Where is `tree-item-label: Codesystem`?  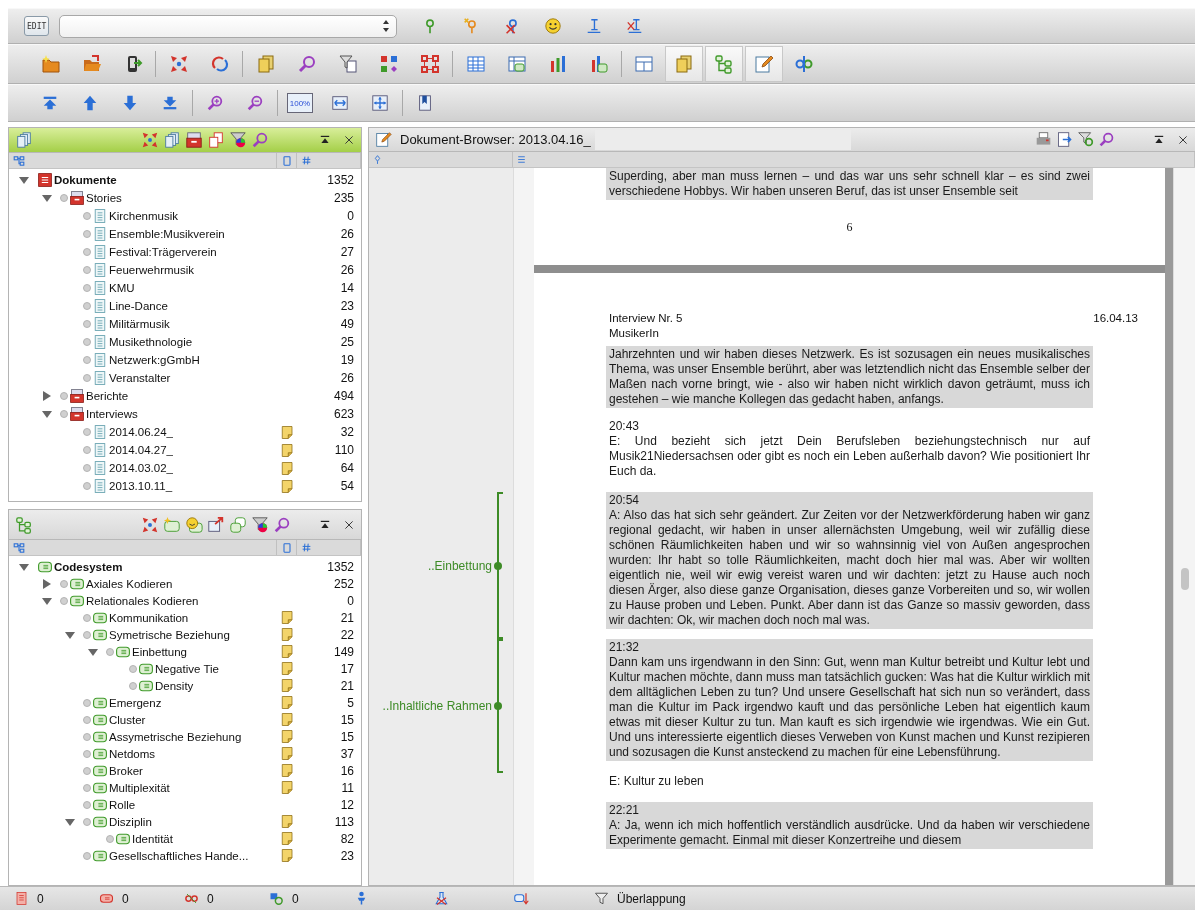
tree-item-label: Codesystem is located at coordinates (165, 566).